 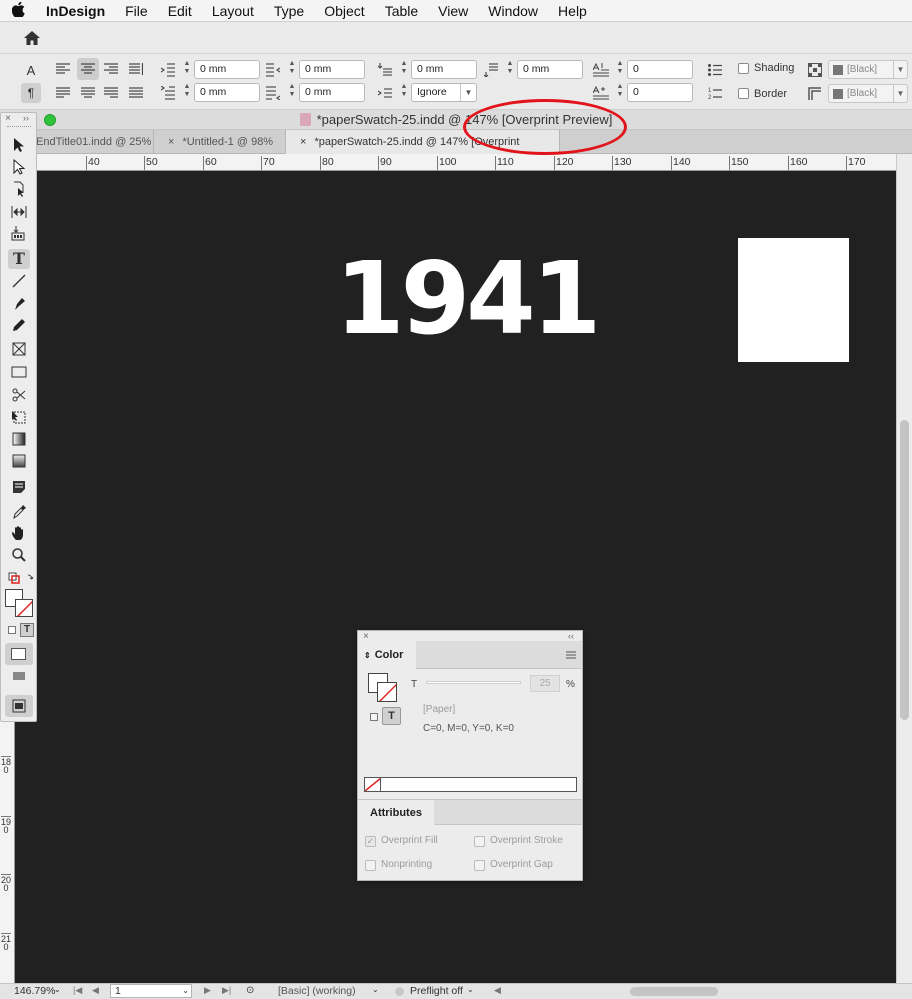 I want to click on right-indent-stepper: ▲ ▼, so click(x=292, y=69).